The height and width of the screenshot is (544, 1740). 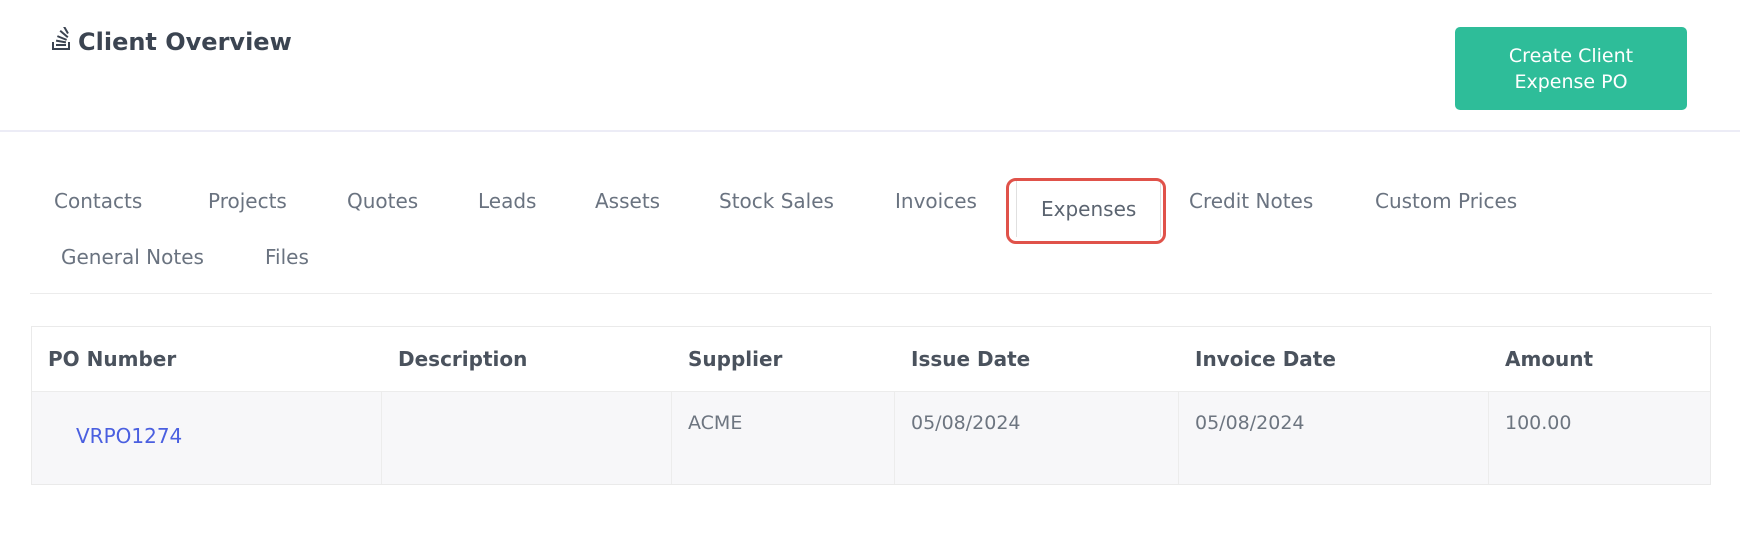 I want to click on po-number-link: VRPO1274, so click(x=129, y=436).